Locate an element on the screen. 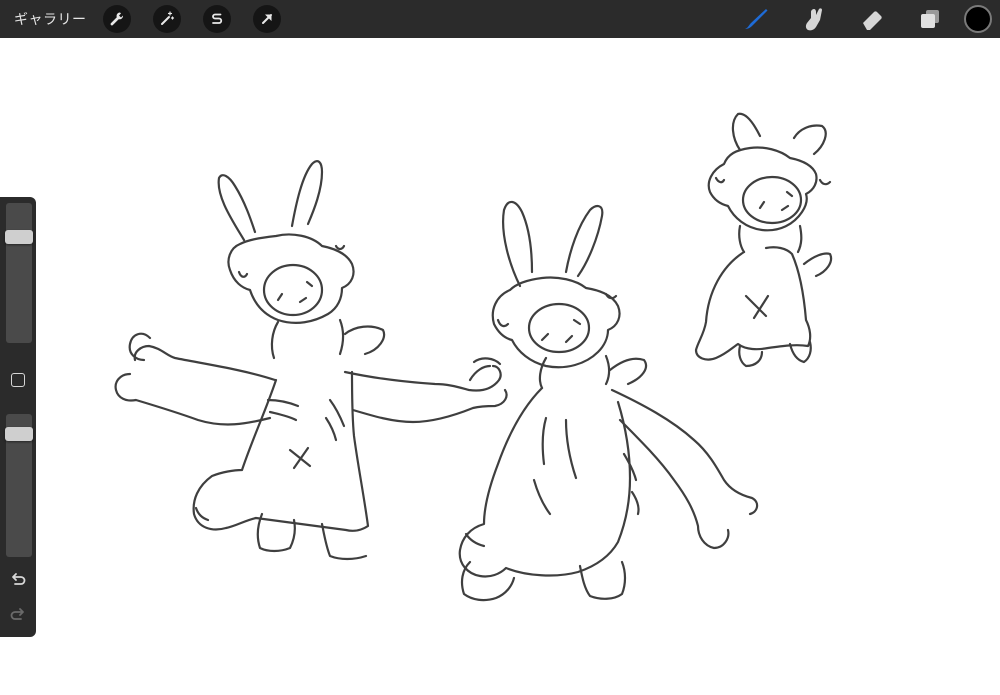 The width and height of the screenshot is (1000, 695). transform-button is located at coordinates (266, 19).